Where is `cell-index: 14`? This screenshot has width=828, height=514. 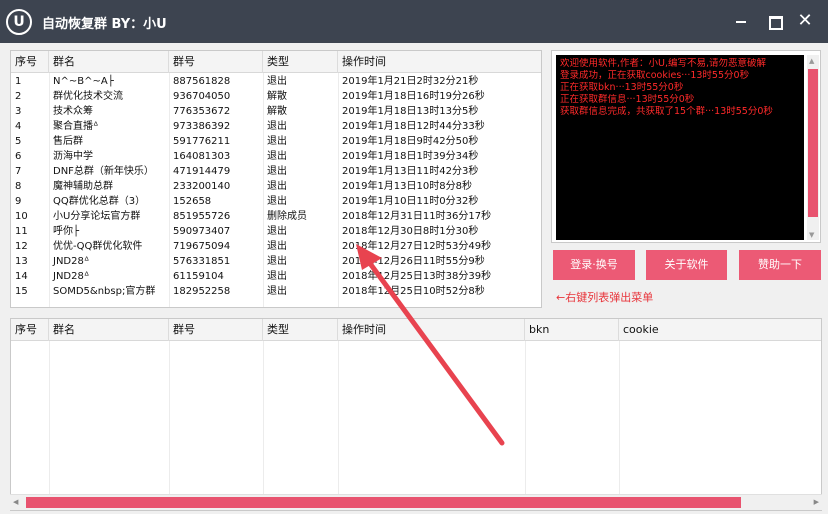 cell-index: 14 is located at coordinates (21, 276).